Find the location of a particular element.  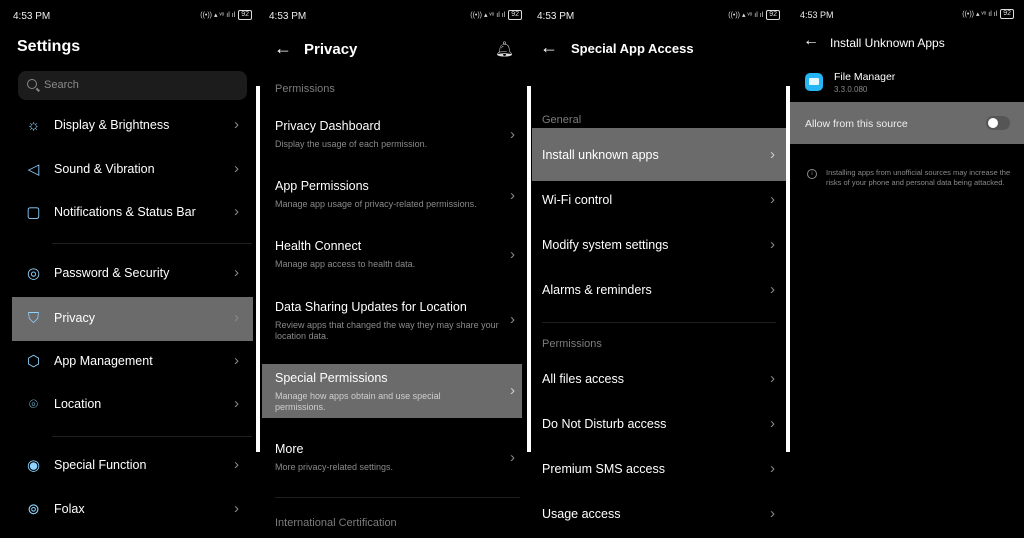

panel-divider is located at coordinates (529, 269).